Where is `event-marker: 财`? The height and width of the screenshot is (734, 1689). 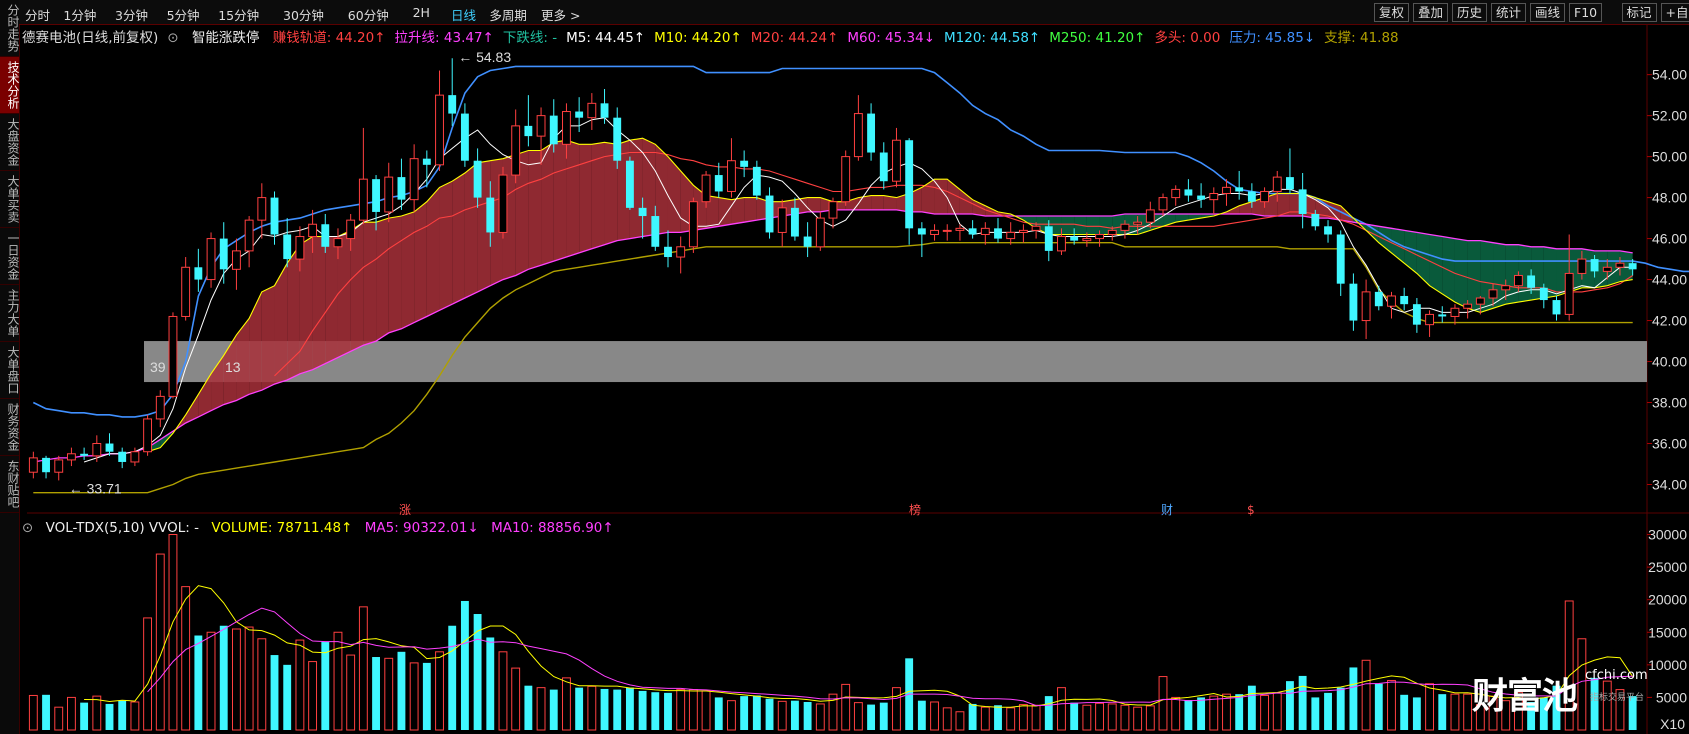 event-marker: 财 is located at coordinates (1167, 510).